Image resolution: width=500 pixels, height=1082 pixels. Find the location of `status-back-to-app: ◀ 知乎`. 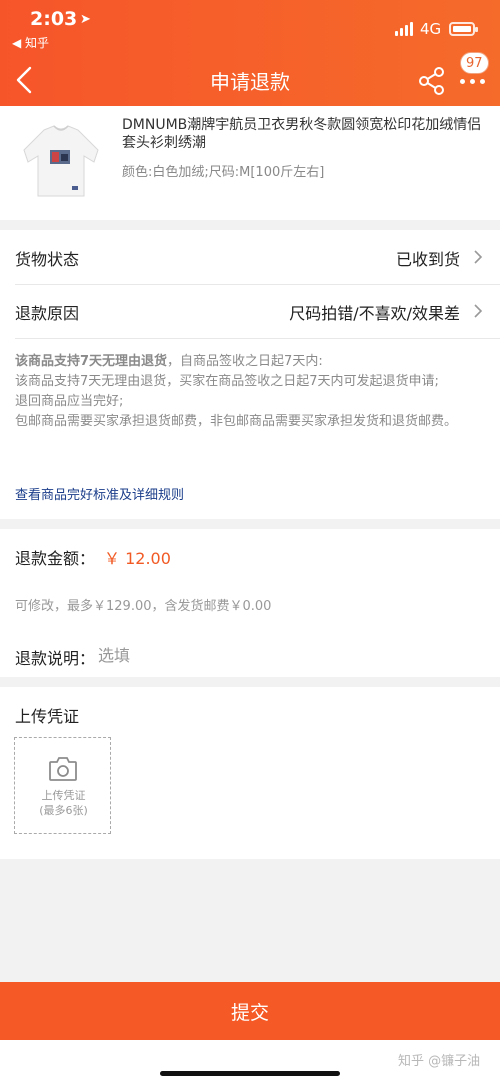

status-back-to-app: ◀ 知乎 is located at coordinates (30, 42).